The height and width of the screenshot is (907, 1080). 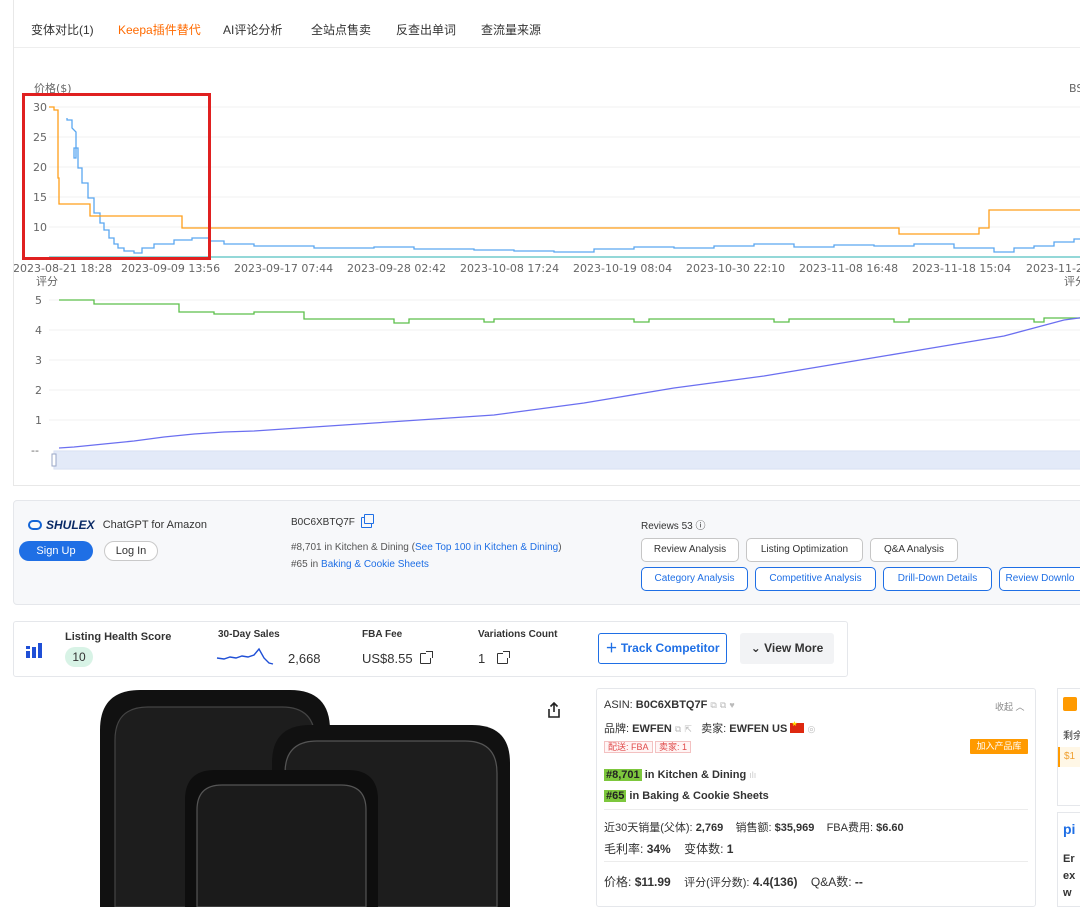 I want to click on tab-ai-review: AI评论分析, so click(x=252, y=29).